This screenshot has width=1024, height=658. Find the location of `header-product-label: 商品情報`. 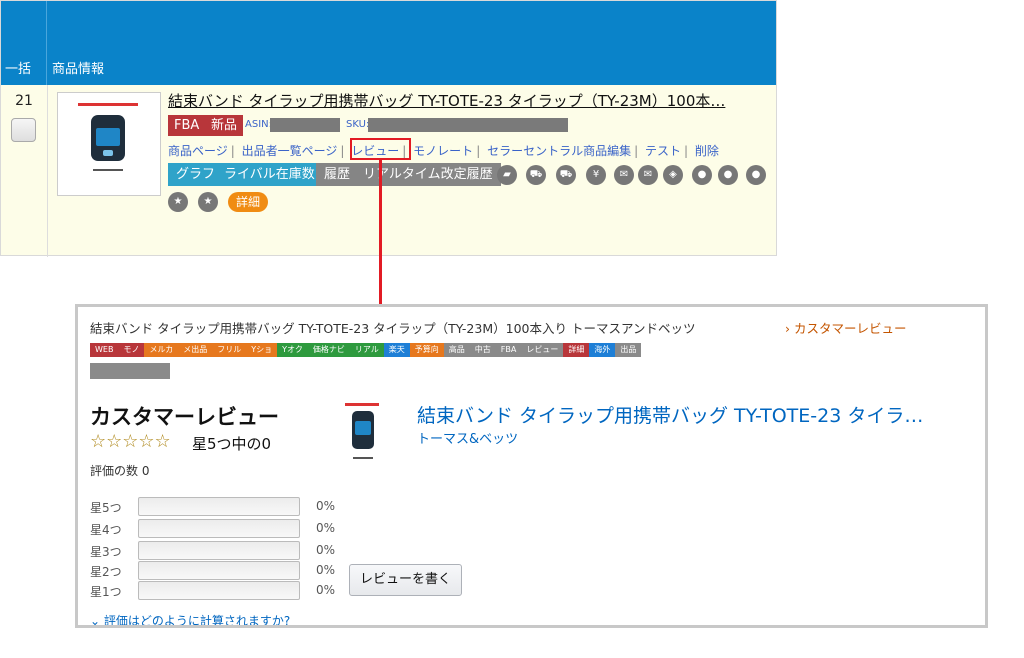

header-product-label: 商品情報 is located at coordinates (78, 69).